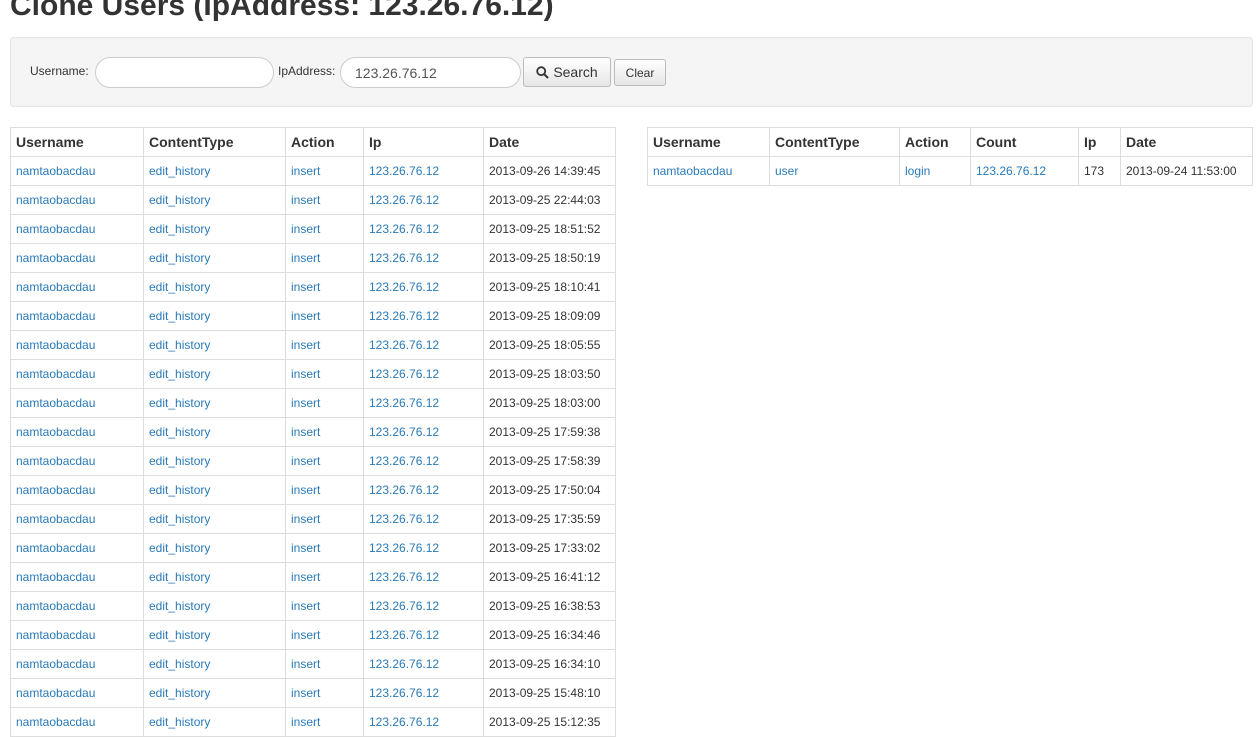 The image size is (1256, 737). I want to click on ip-address-input, so click(430, 72).